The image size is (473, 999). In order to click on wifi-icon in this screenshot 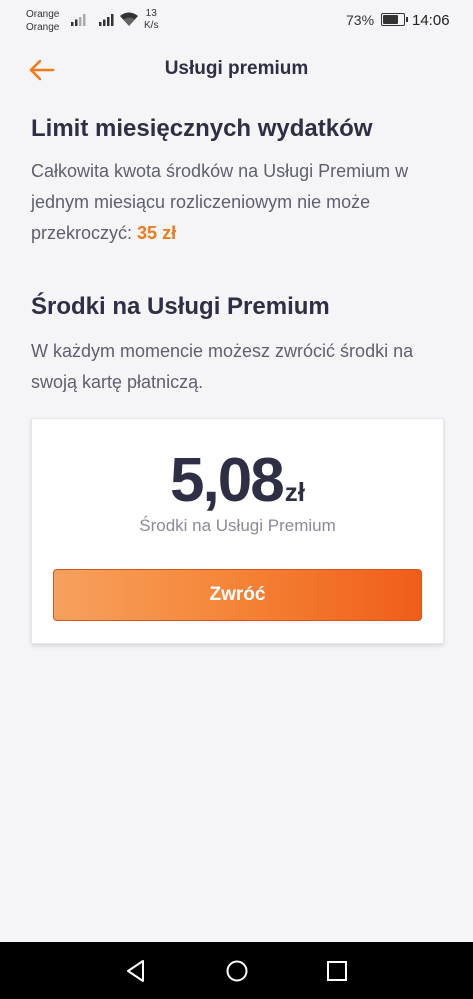, I will do `click(129, 19)`.